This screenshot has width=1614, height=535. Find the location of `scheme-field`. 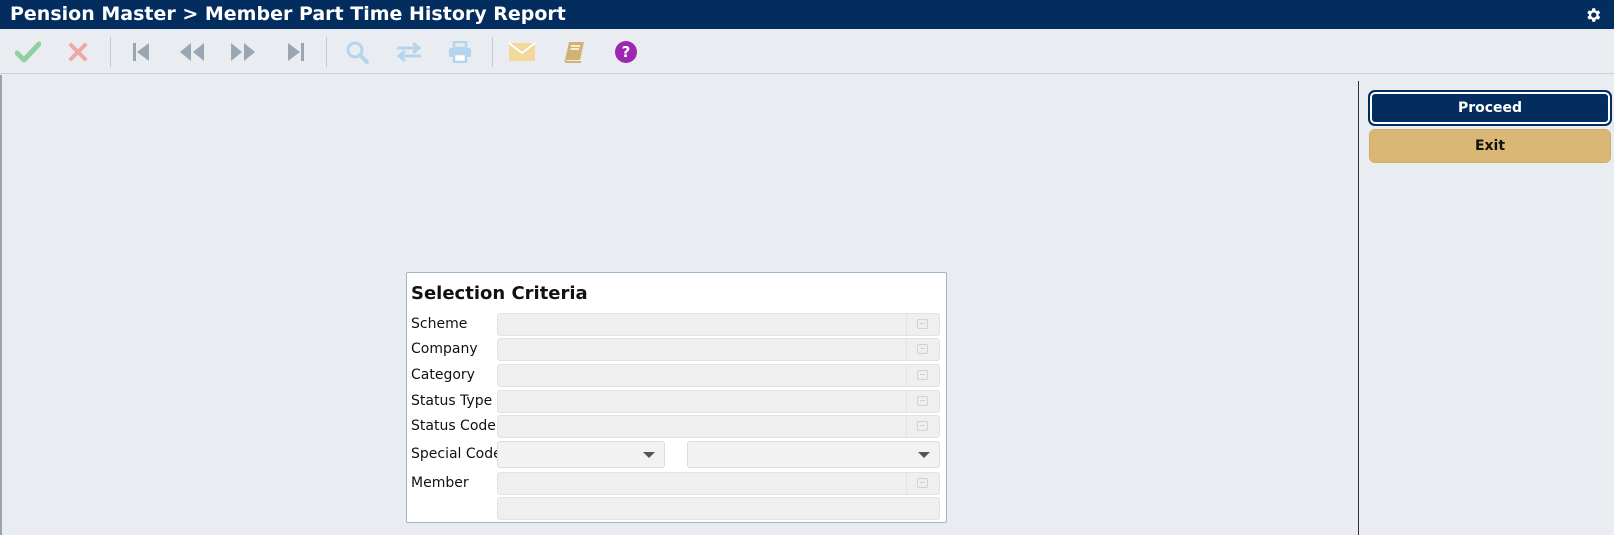

scheme-field is located at coordinates (718, 324).